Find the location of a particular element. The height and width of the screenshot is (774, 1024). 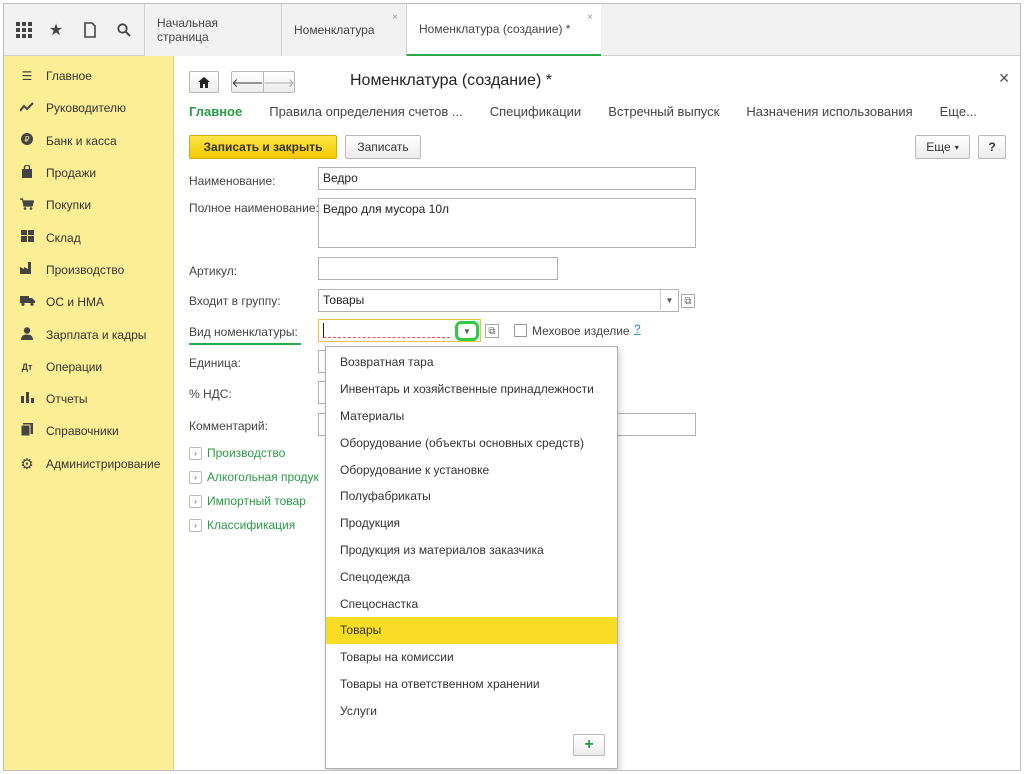

sidebar-item-fixed-assets: ОС и НМА is located at coordinates (88, 302).